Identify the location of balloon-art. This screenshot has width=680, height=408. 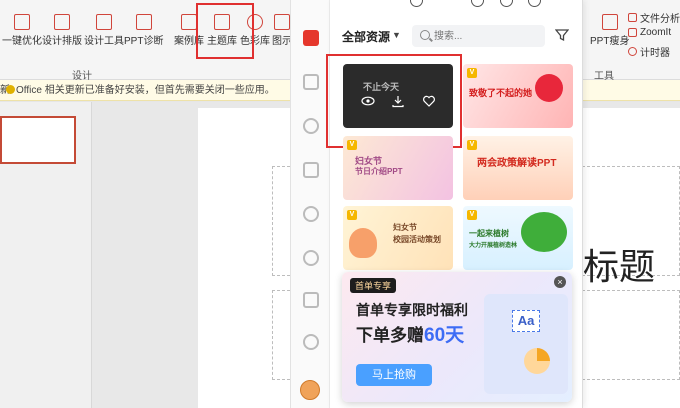
(549, 88).